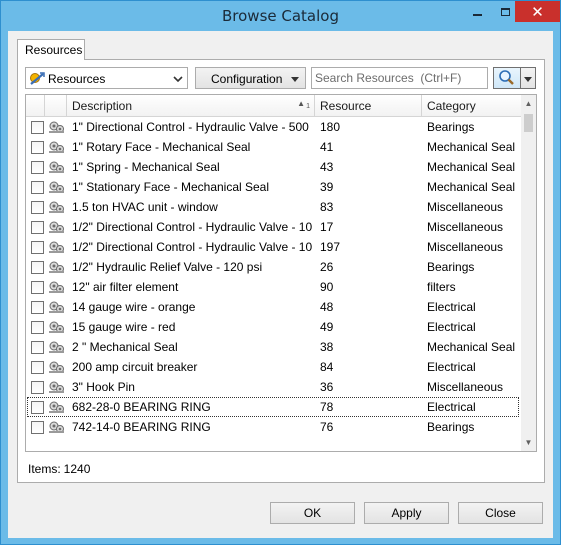  Describe the element at coordinates (161, 147) in the screenshot. I see `cell-description: 1" Rotary Face - Mechanical Seal` at that location.